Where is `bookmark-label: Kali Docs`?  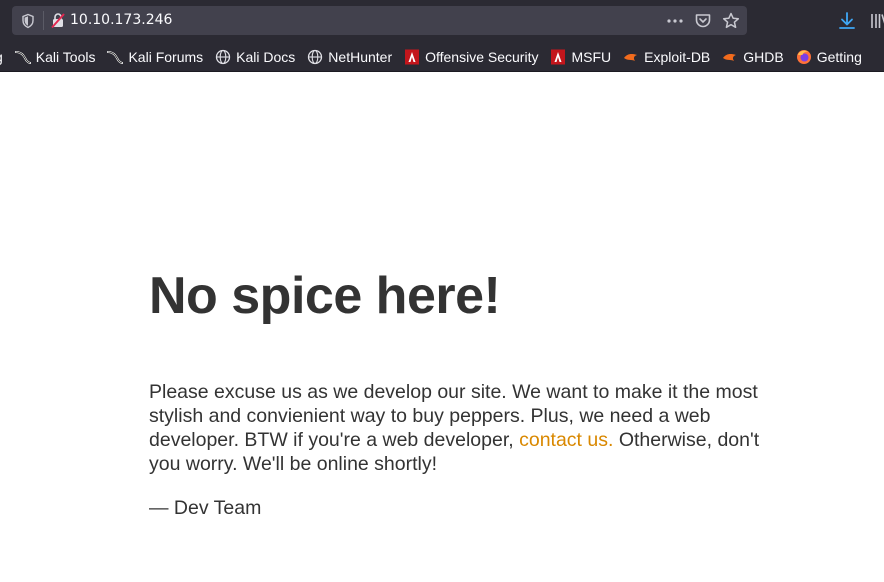 bookmark-label: Kali Docs is located at coordinates (266, 57).